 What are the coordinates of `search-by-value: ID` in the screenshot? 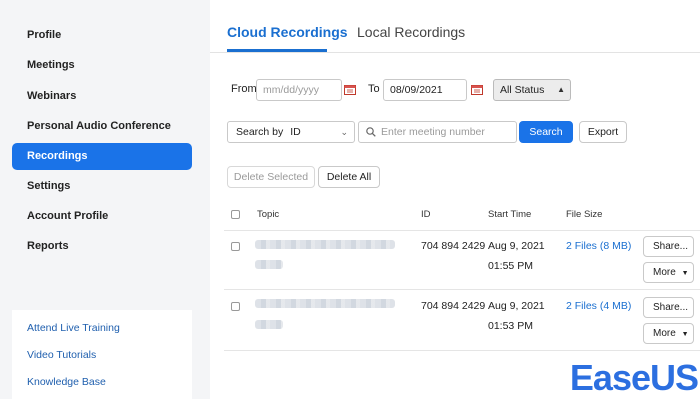 It's located at (295, 132).